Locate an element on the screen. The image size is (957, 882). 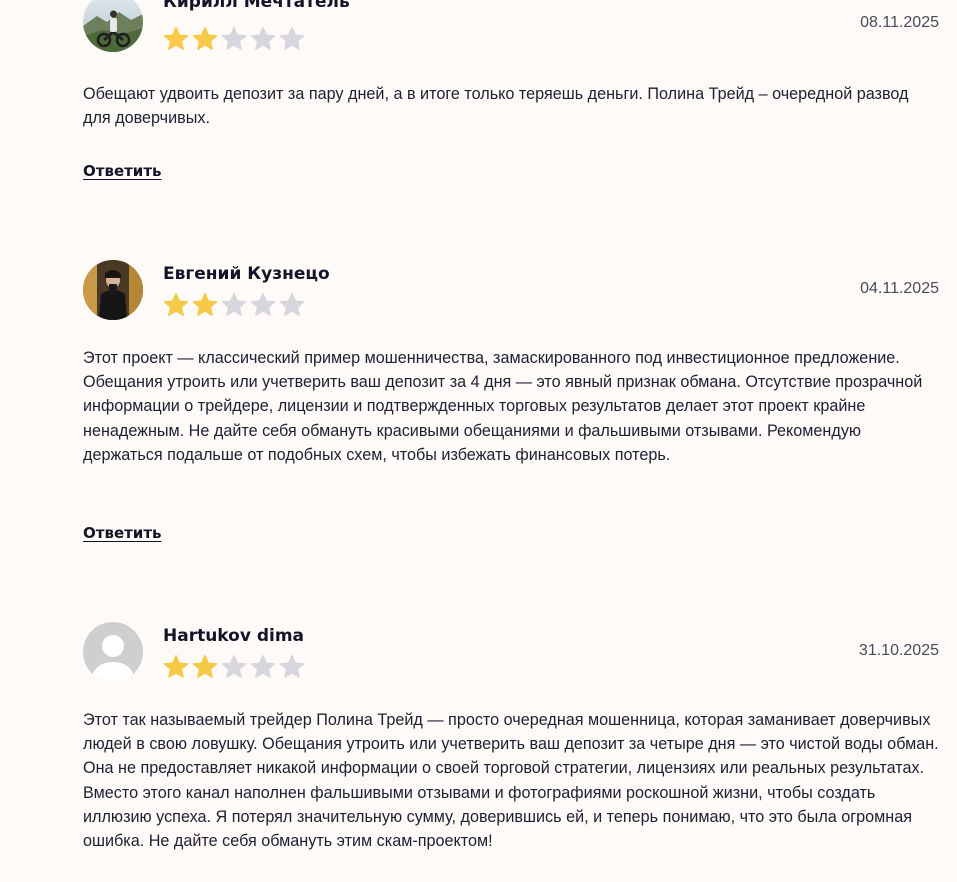
review-date: 04.11.2025 is located at coordinates (899, 288).